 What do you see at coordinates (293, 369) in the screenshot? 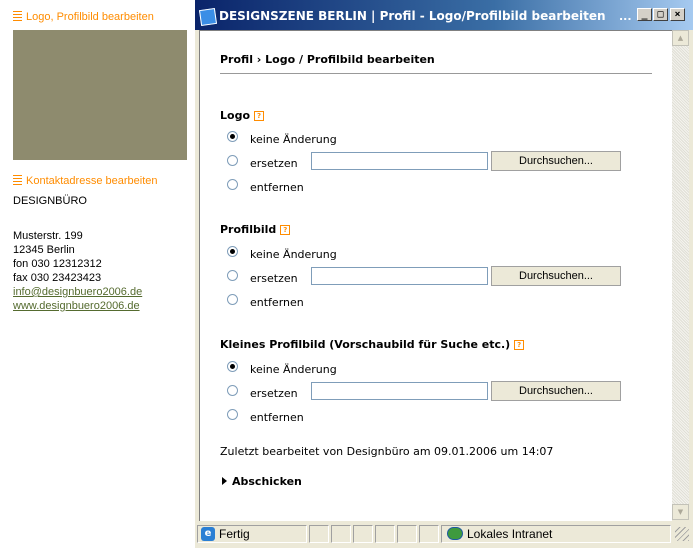
I see `small-profile-no-change-label: keine Änderung` at bounding box center [293, 369].